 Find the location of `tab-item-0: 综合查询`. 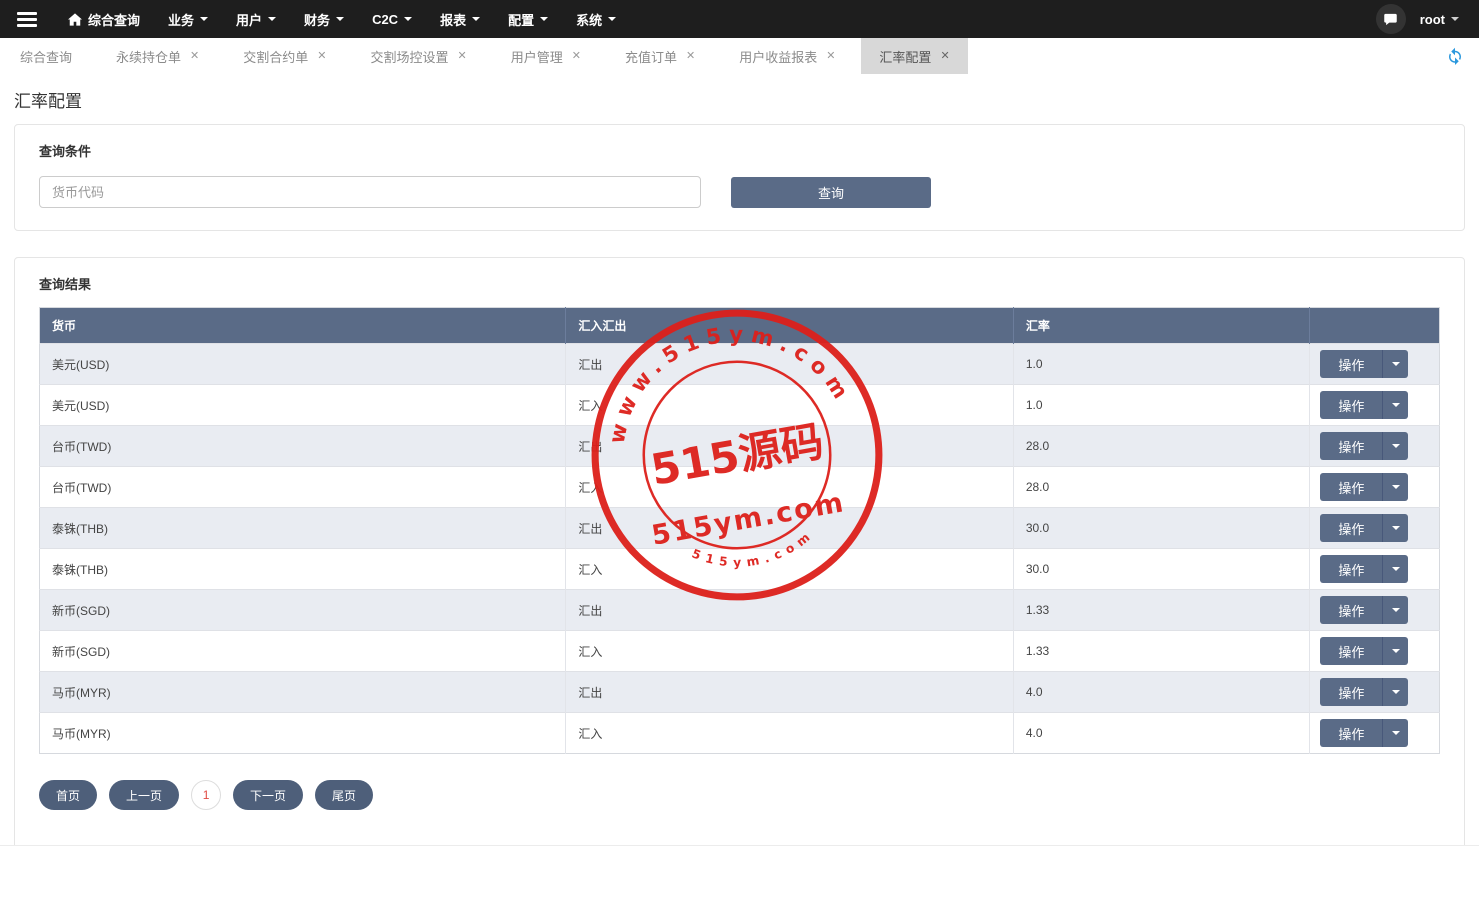

tab-item-0: 综合查询 is located at coordinates (46, 56).